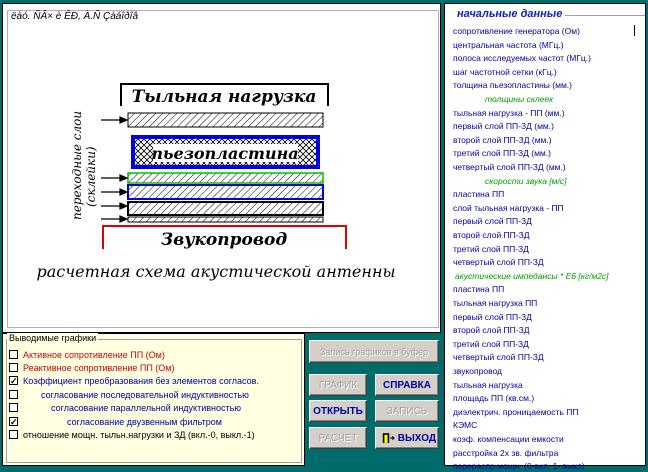  What do you see at coordinates (115, 169) in the screenshot?
I see `layer-arrows` at bounding box center [115, 169].